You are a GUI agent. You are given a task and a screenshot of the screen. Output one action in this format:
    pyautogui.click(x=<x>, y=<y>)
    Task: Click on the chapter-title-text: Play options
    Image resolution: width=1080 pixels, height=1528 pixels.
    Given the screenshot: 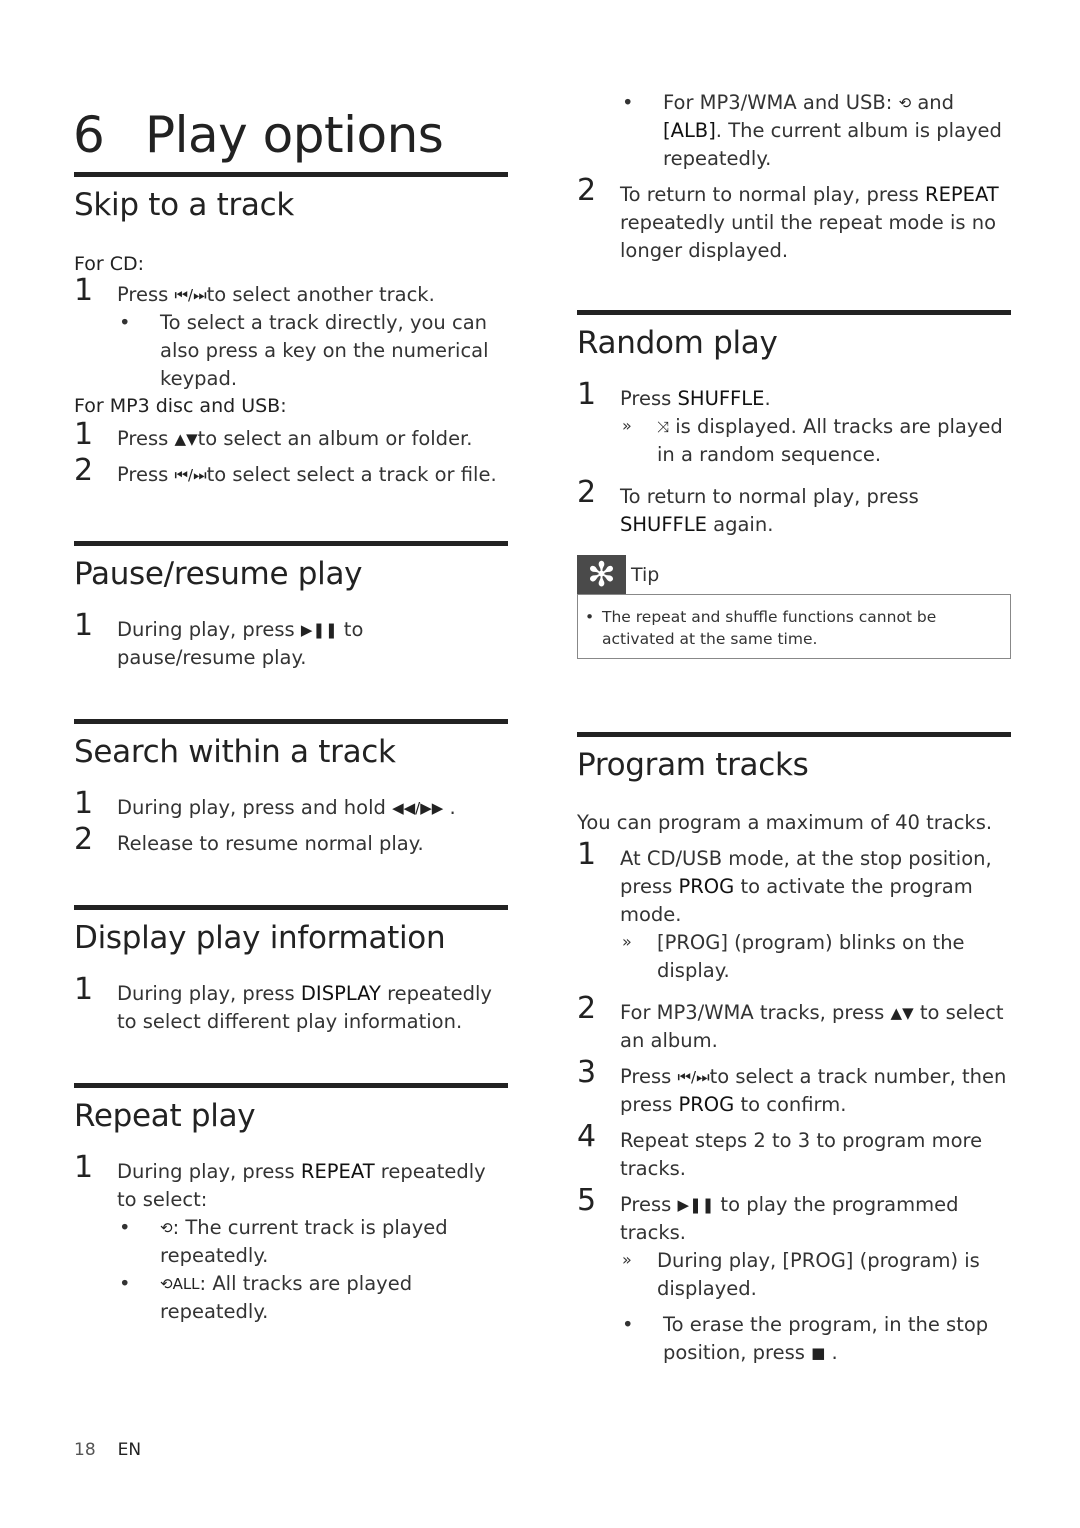 What is the action you would take?
    pyautogui.click(x=294, y=134)
    